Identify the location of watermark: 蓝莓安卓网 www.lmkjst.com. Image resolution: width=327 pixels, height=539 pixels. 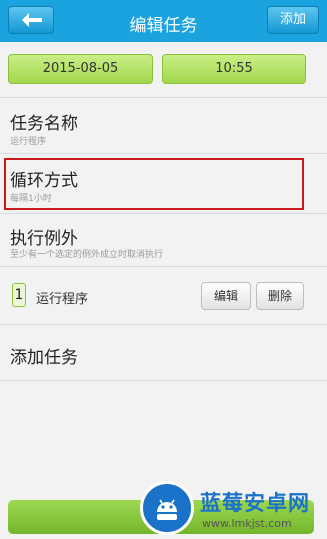
(228, 508).